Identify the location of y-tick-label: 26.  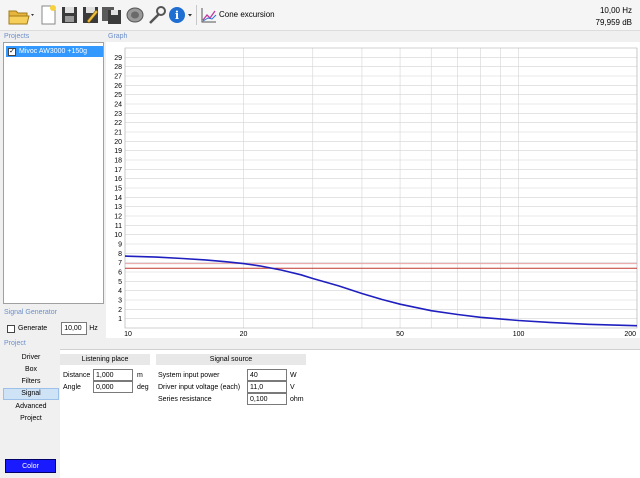
(118, 86).